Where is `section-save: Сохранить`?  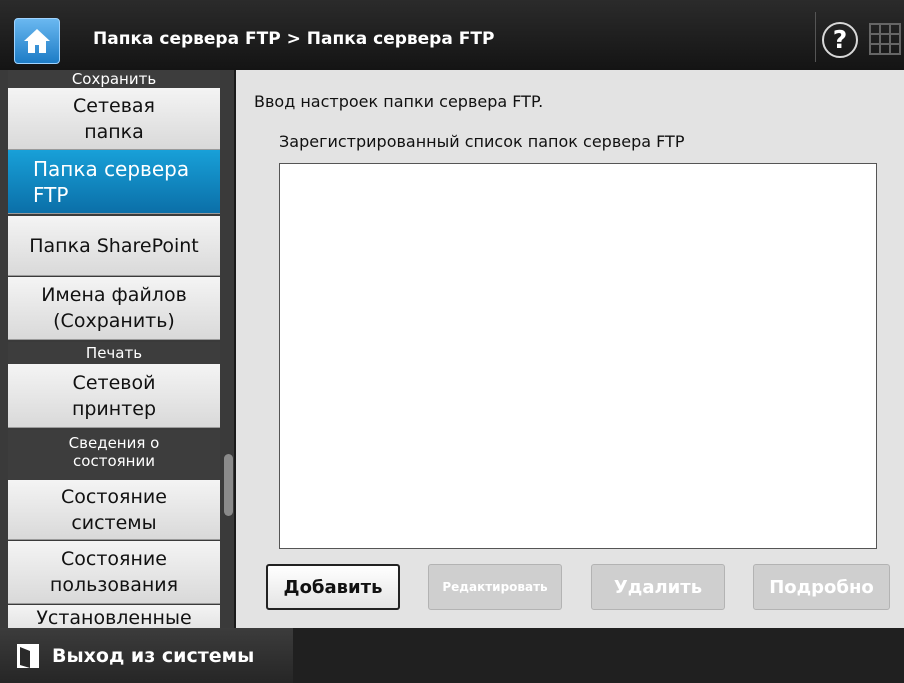
section-save: Сохранить is located at coordinates (114, 79).